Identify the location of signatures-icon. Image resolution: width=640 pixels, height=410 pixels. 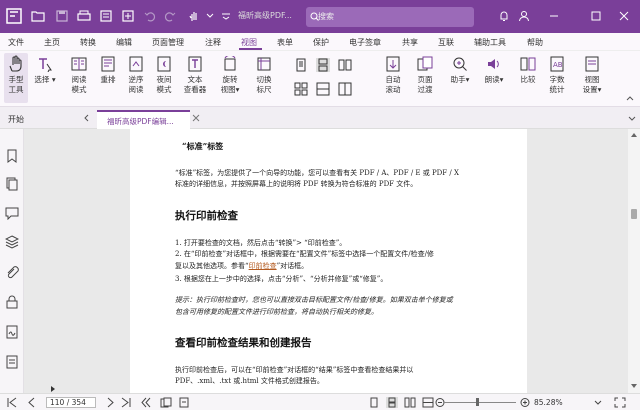
(12, 332).